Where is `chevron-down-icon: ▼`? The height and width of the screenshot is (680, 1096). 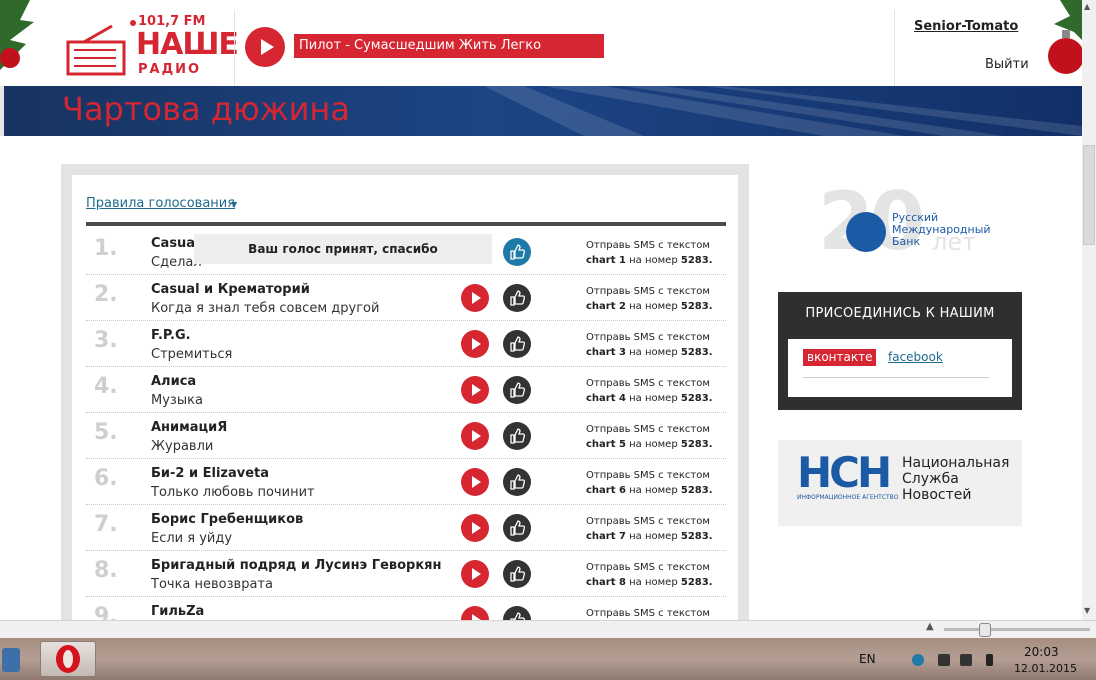
chevron-down-icon: ▼ is located at coordinates (234, 204).